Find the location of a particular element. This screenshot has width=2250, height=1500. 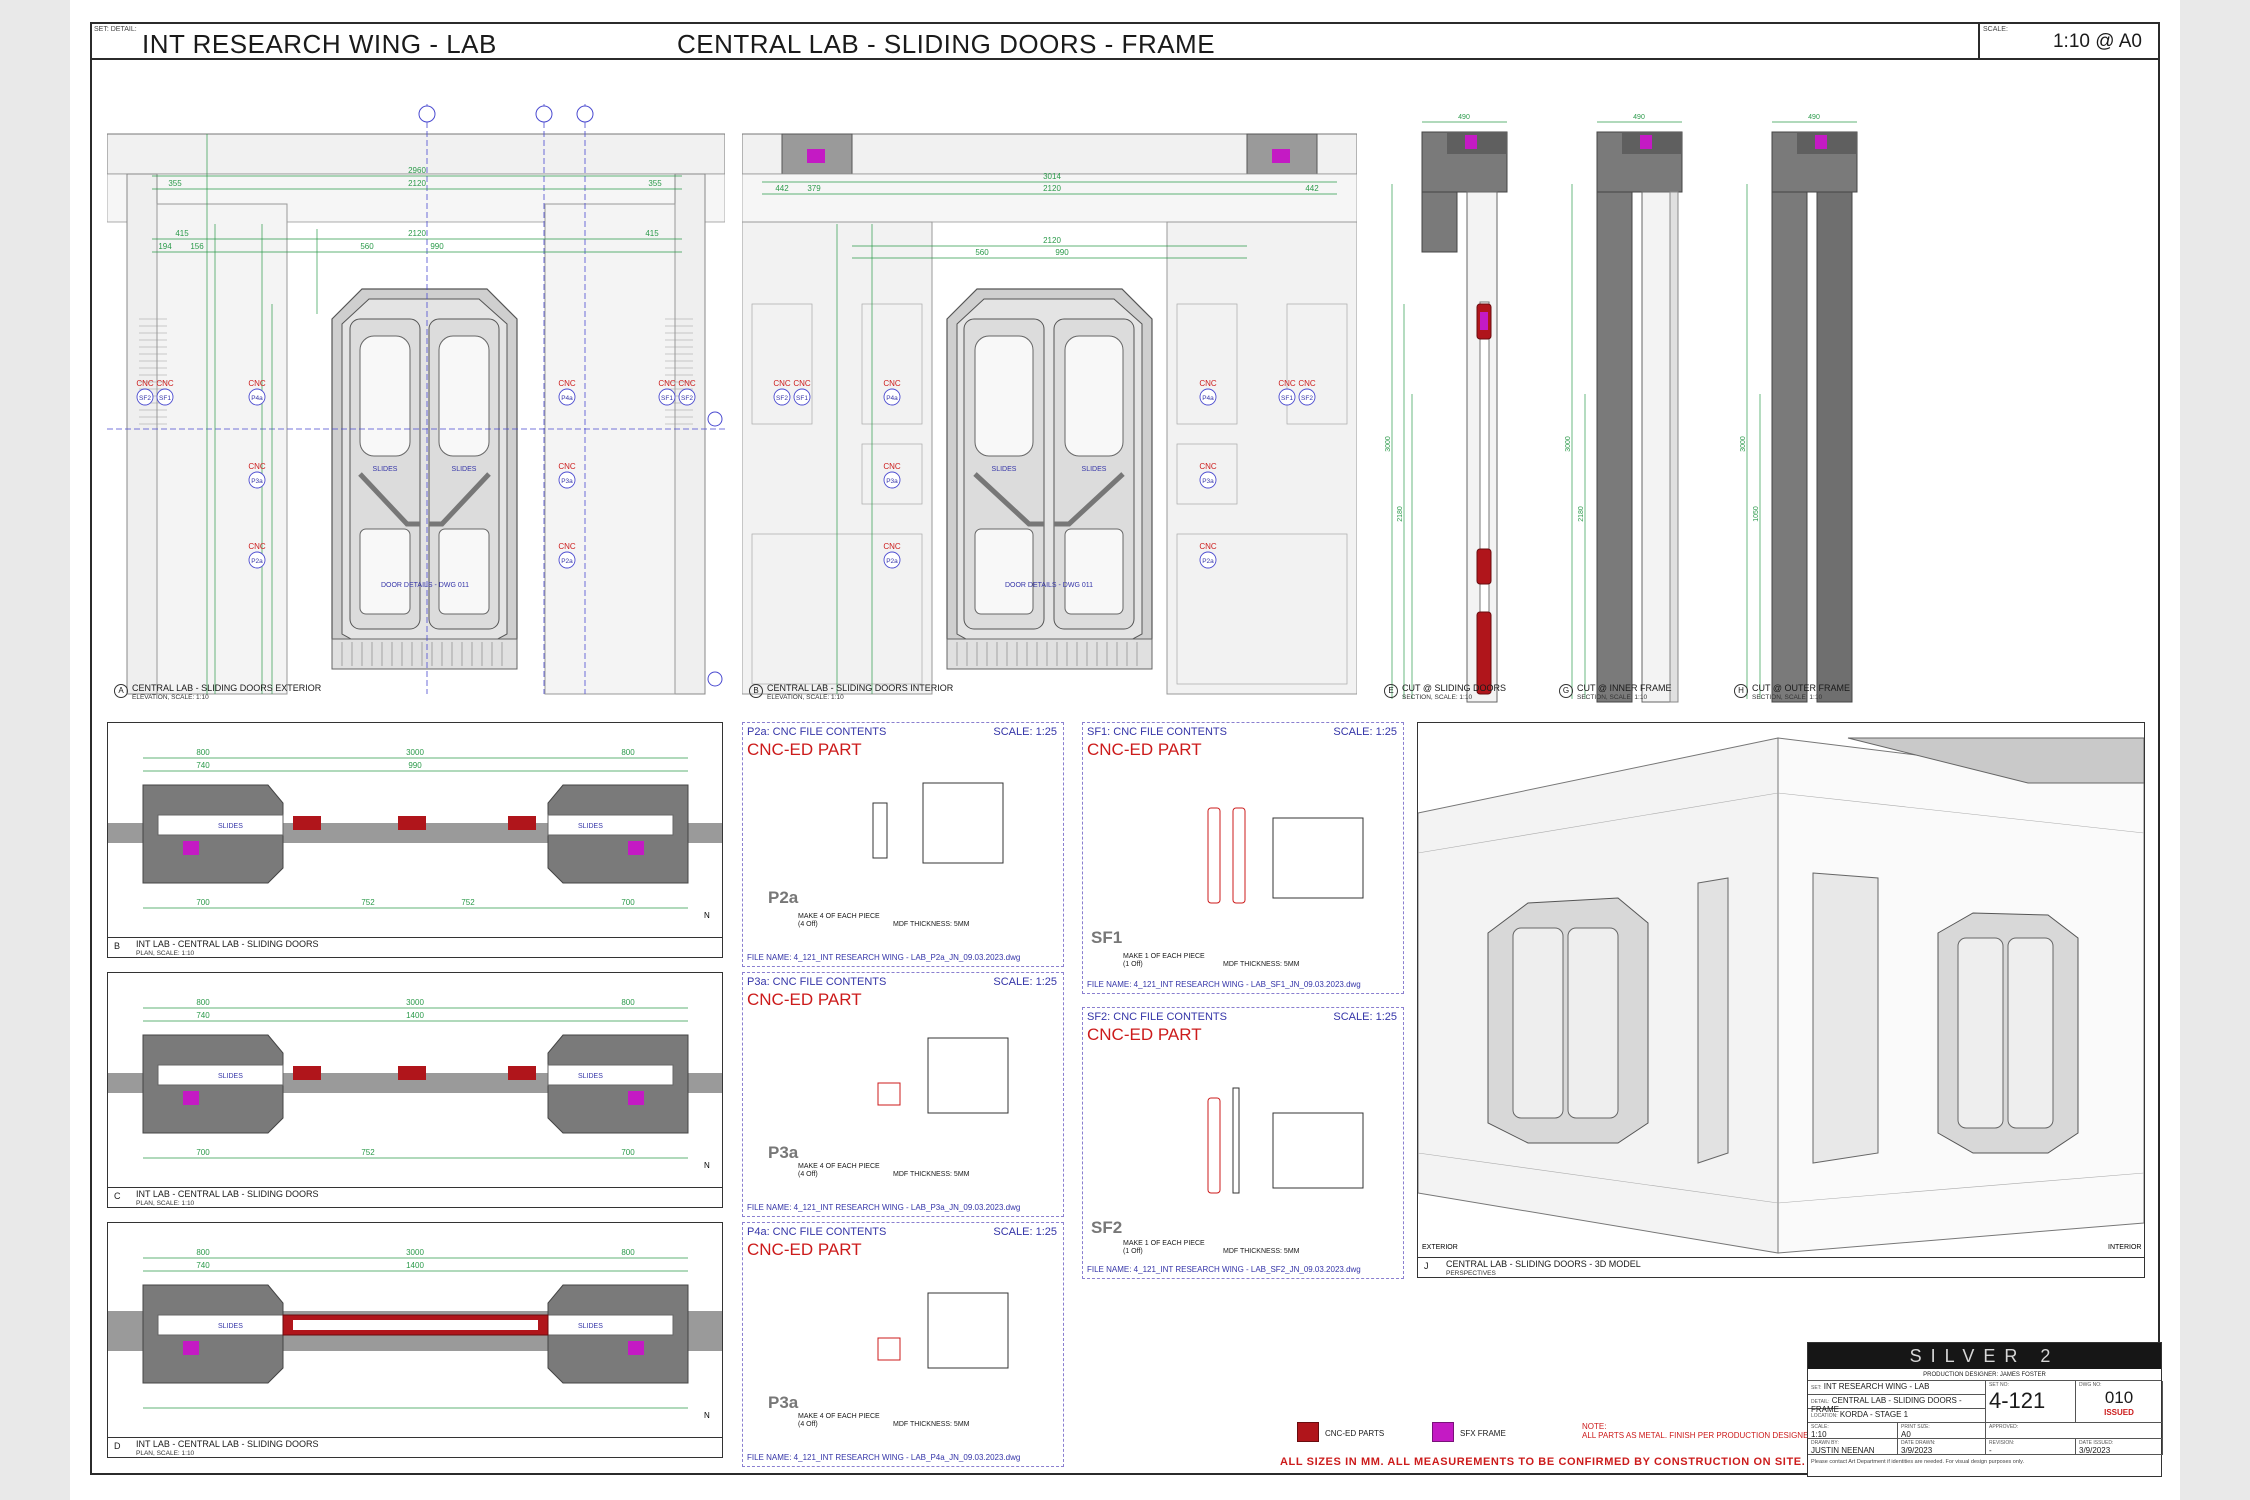

view-letter: A is located at coordinates (121, 691).